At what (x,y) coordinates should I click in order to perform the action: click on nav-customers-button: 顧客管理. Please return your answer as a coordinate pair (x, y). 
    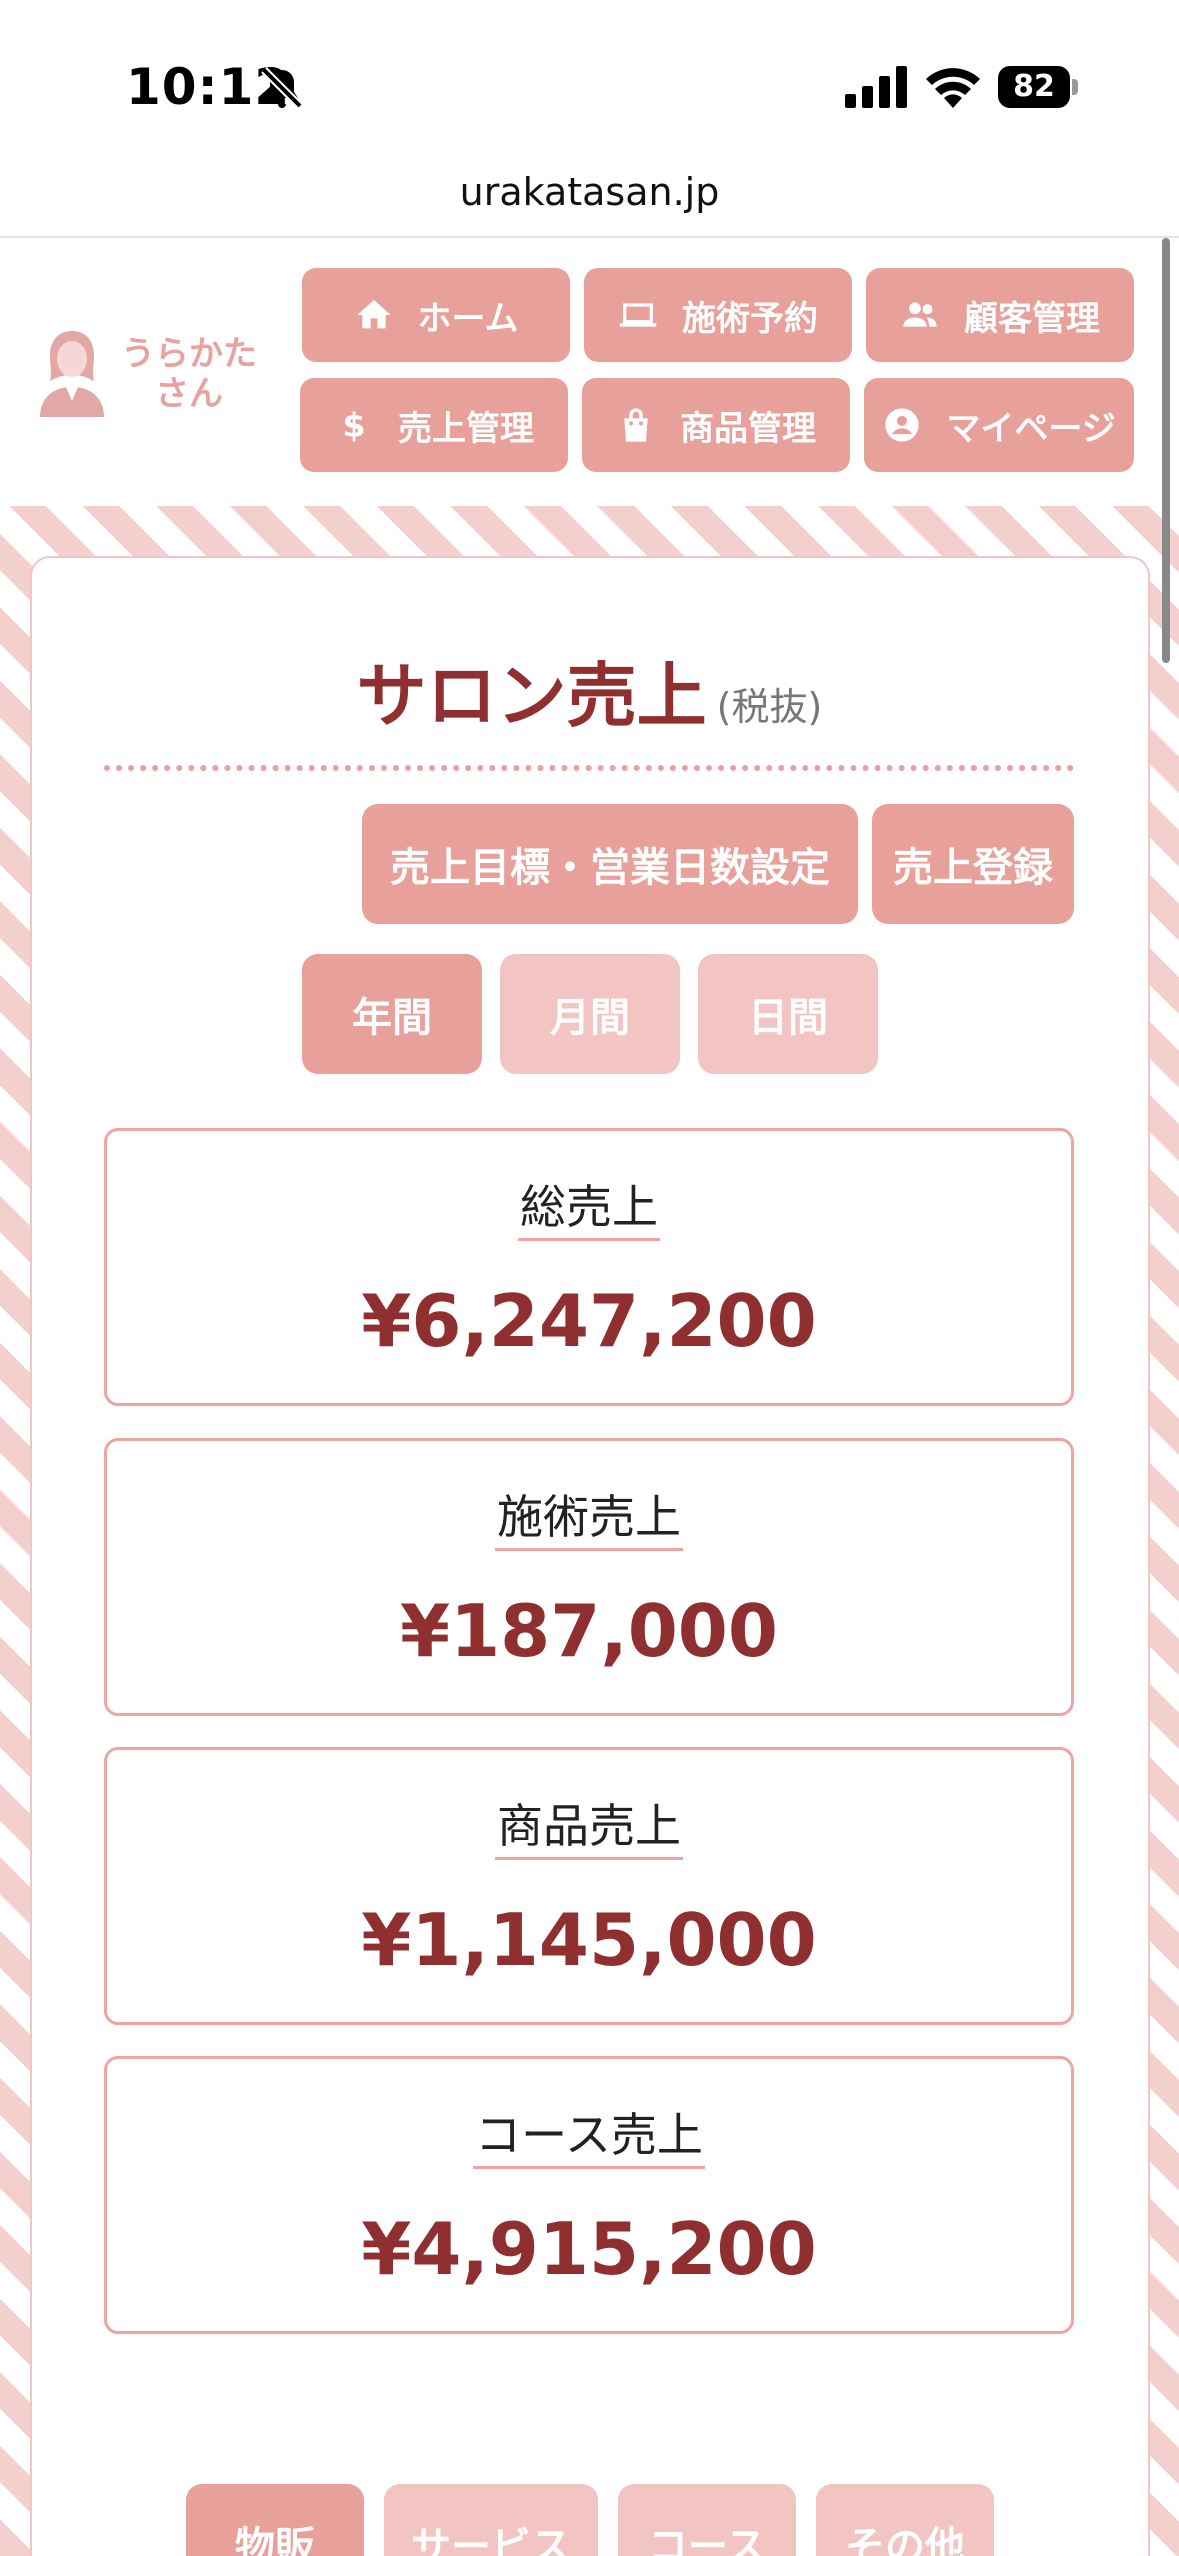
    Looking at the image, I should click on (1000, 315).